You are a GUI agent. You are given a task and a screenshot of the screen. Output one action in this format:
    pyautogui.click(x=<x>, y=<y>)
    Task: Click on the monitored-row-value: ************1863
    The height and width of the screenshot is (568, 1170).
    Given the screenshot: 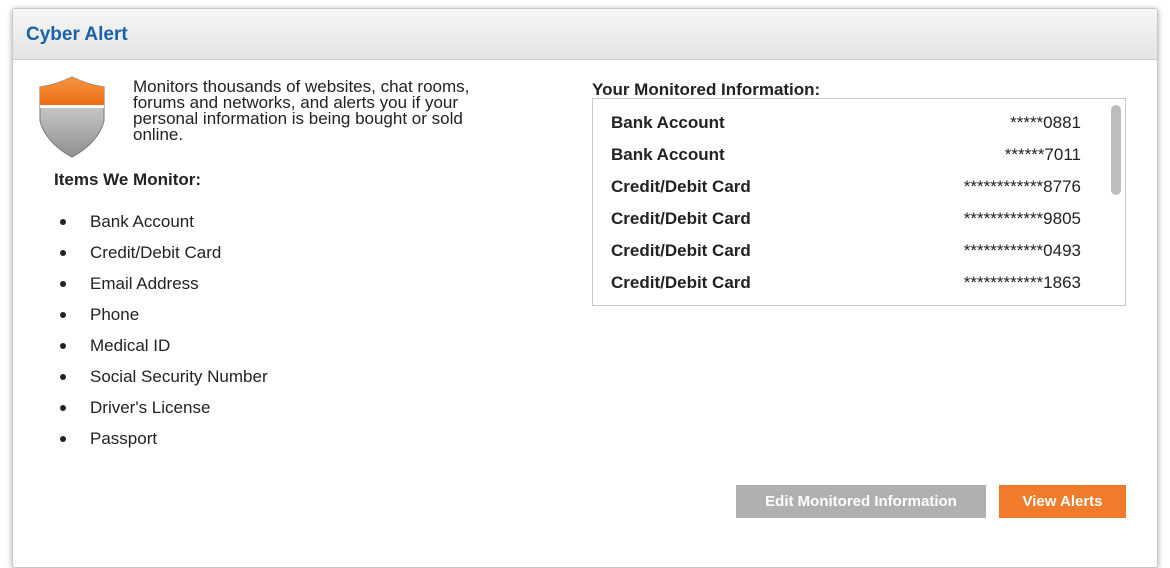 What is the action you would take?
    pyautogui.click(x=1022, y=282)
    